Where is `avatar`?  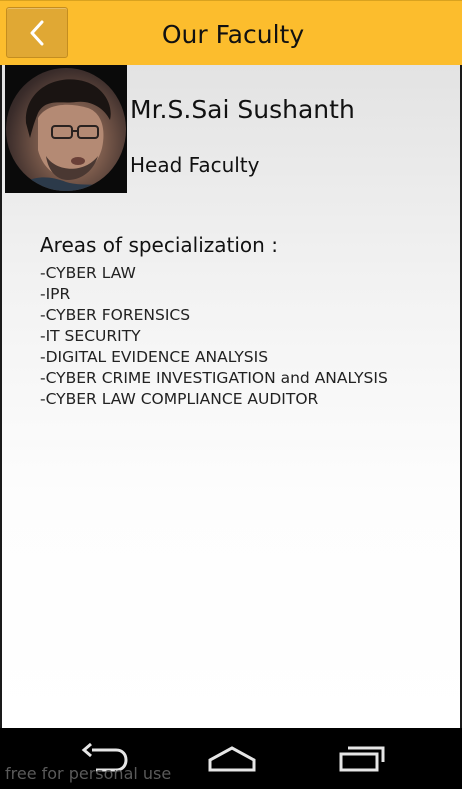 avatar is located at coordinates (66, 129).